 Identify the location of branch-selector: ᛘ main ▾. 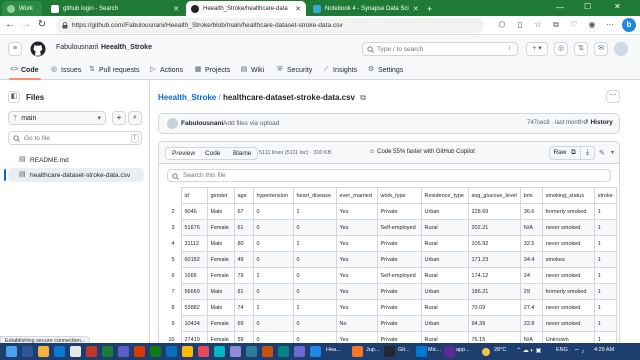
(57, 118).